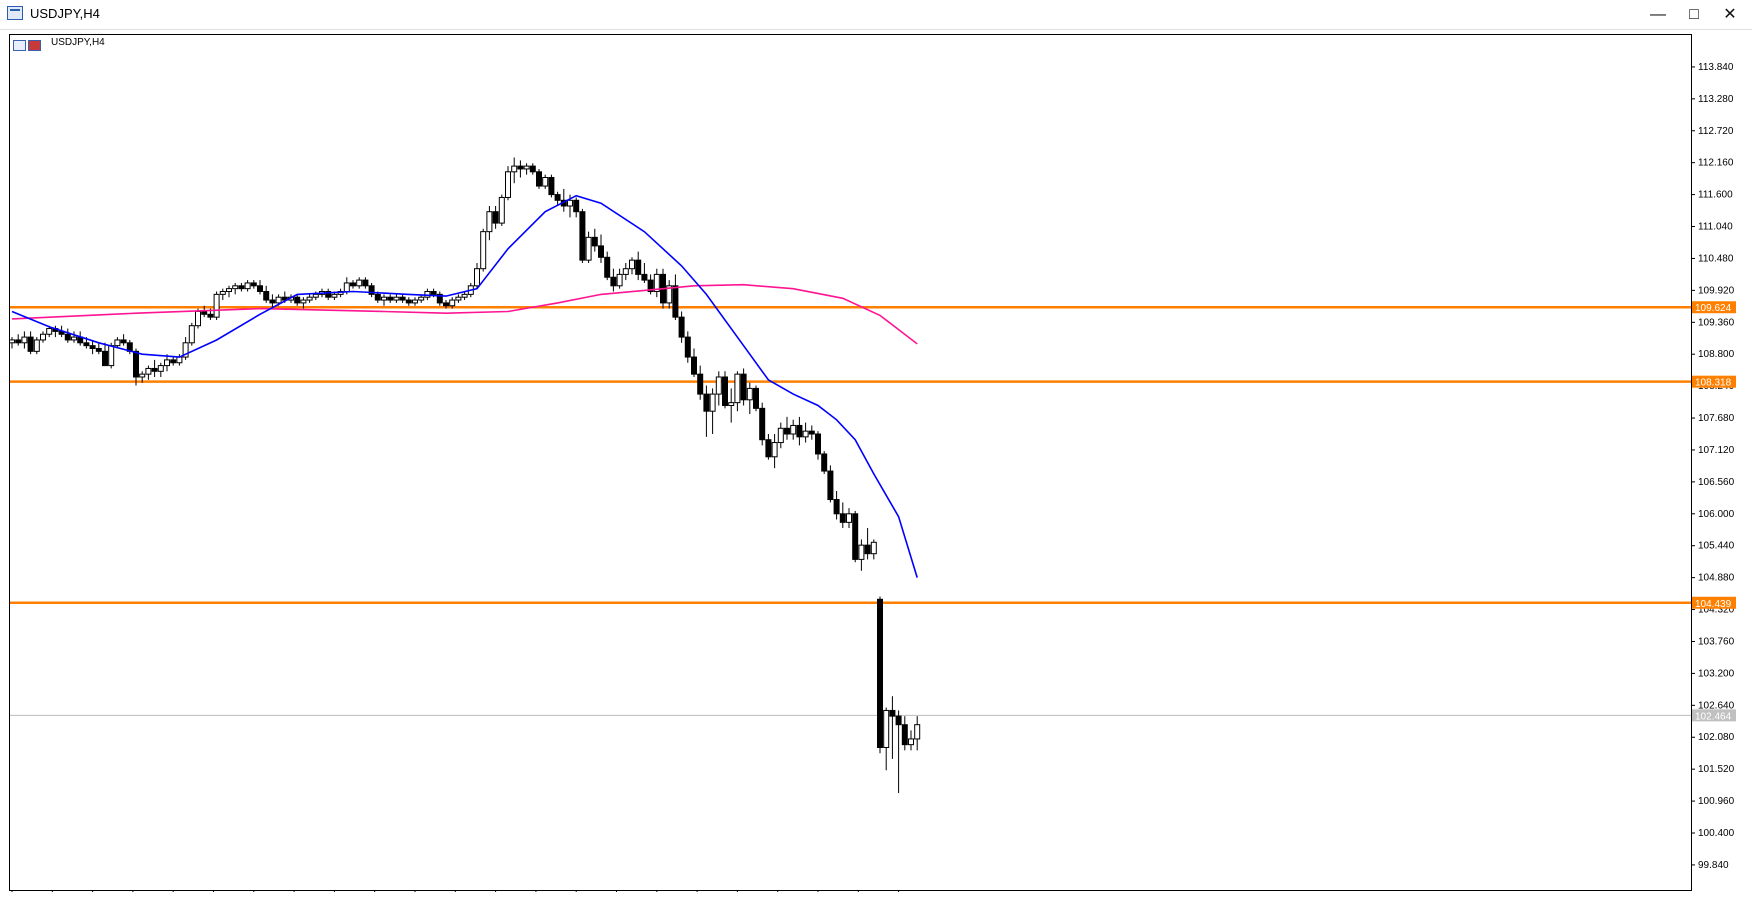  What do you see at coordinates (1716, 163) in the screenshot?
I see `price-tick-label: 112.160` at bounding box center [1716, 163].